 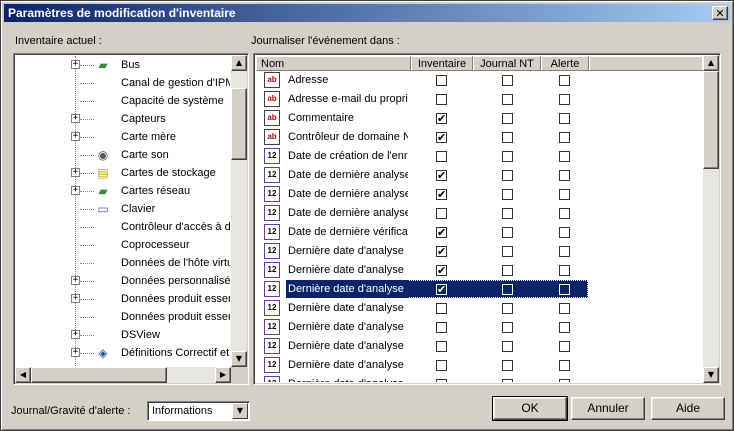 What do you see at coordinates (123, 65) in the screenshot?
I see `tree-item: + ▰ Bus` at bounding box center [123, 65].